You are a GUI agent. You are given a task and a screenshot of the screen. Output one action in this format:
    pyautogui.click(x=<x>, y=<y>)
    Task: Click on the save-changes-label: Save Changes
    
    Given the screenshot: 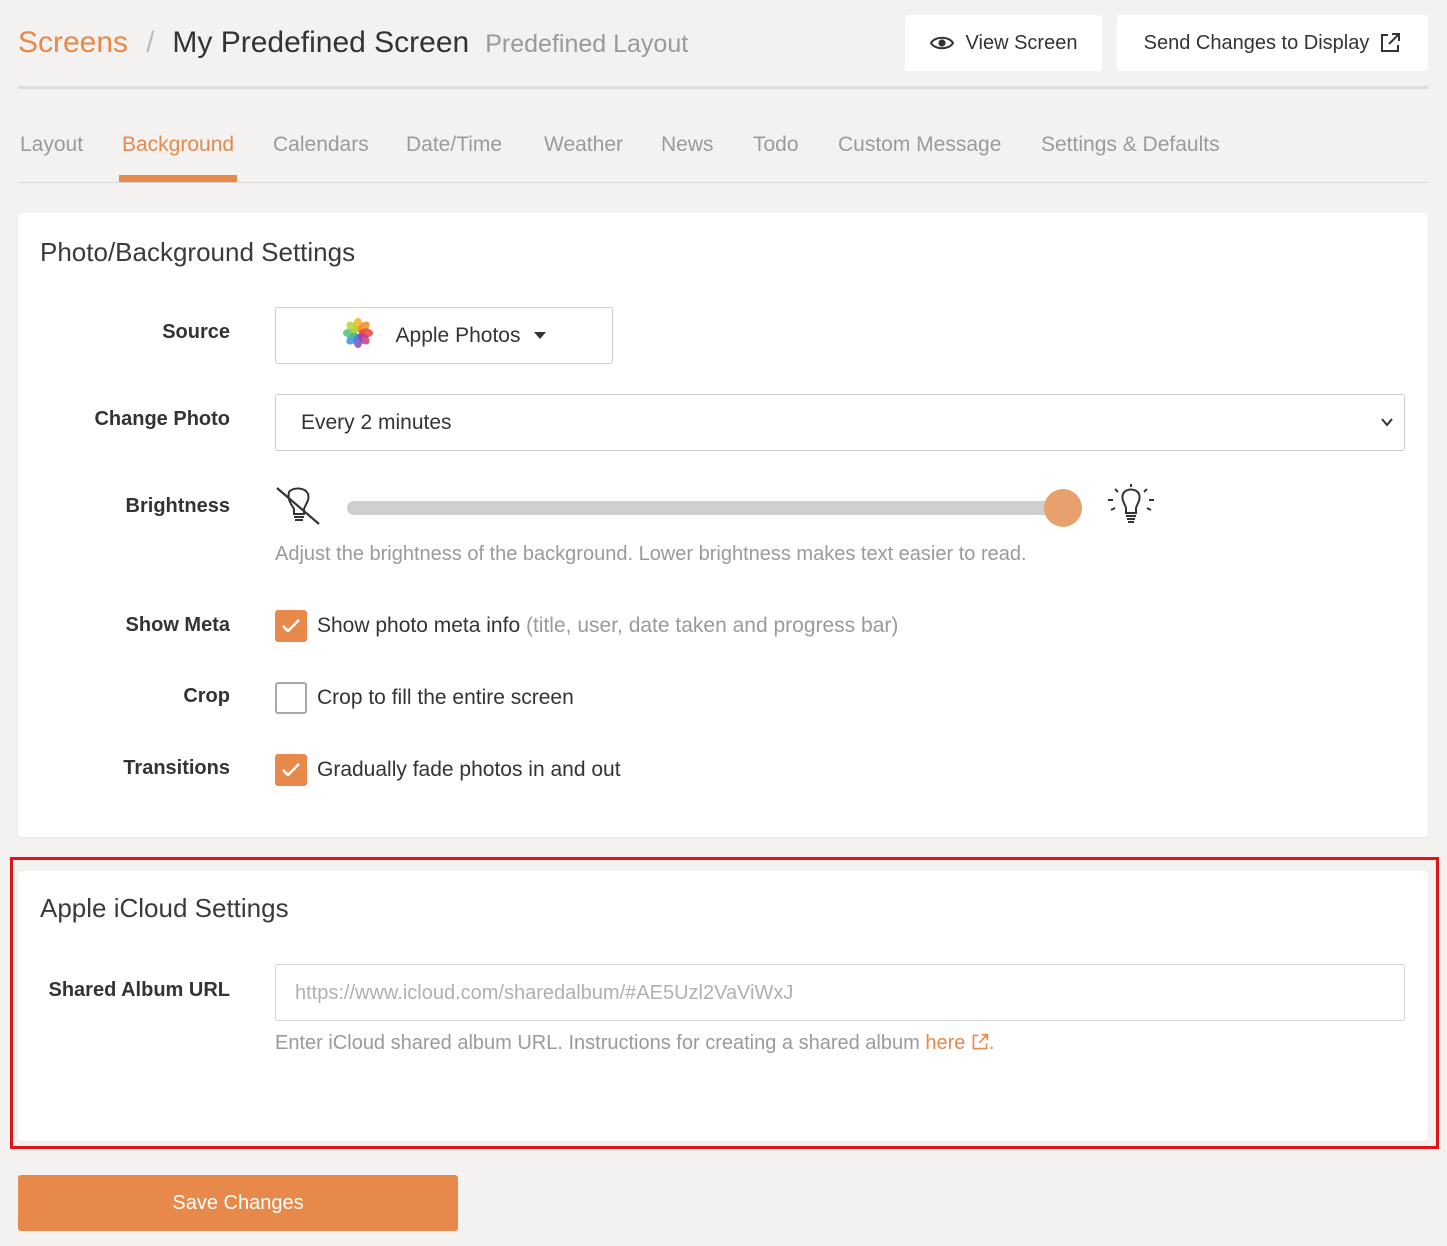 What is the action you would take?
    pyautogui.click(x=238, y=1202)
    